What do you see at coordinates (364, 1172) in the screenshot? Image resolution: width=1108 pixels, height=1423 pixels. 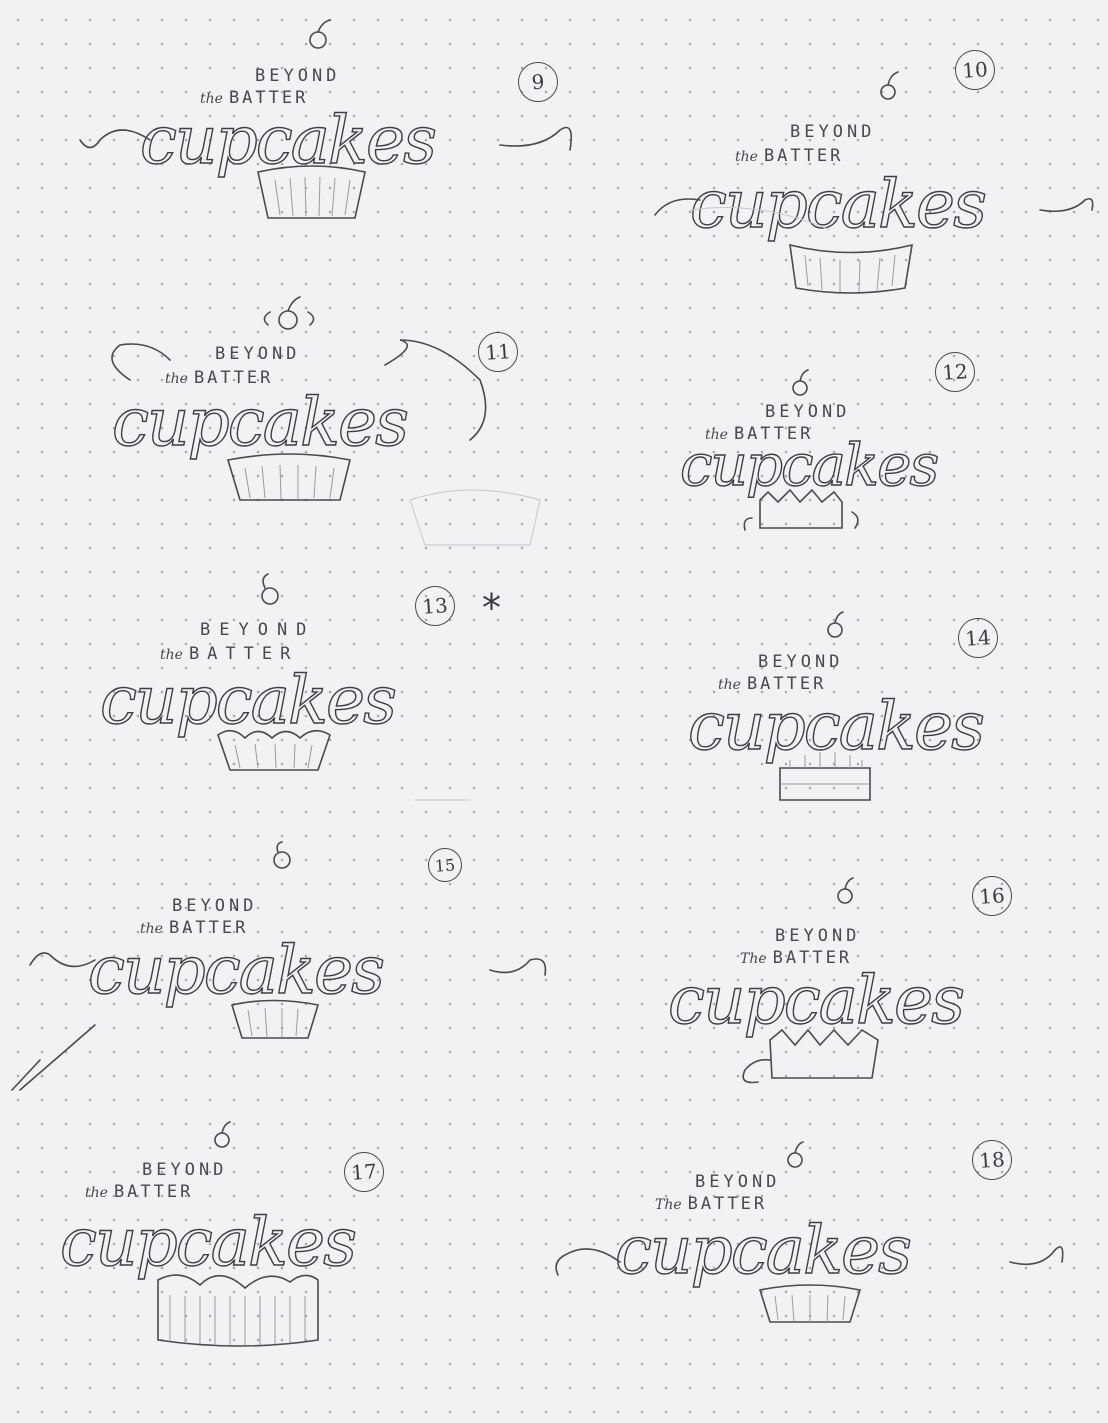 I see `sketch-number: 17` at bounding box center [364, 1172].